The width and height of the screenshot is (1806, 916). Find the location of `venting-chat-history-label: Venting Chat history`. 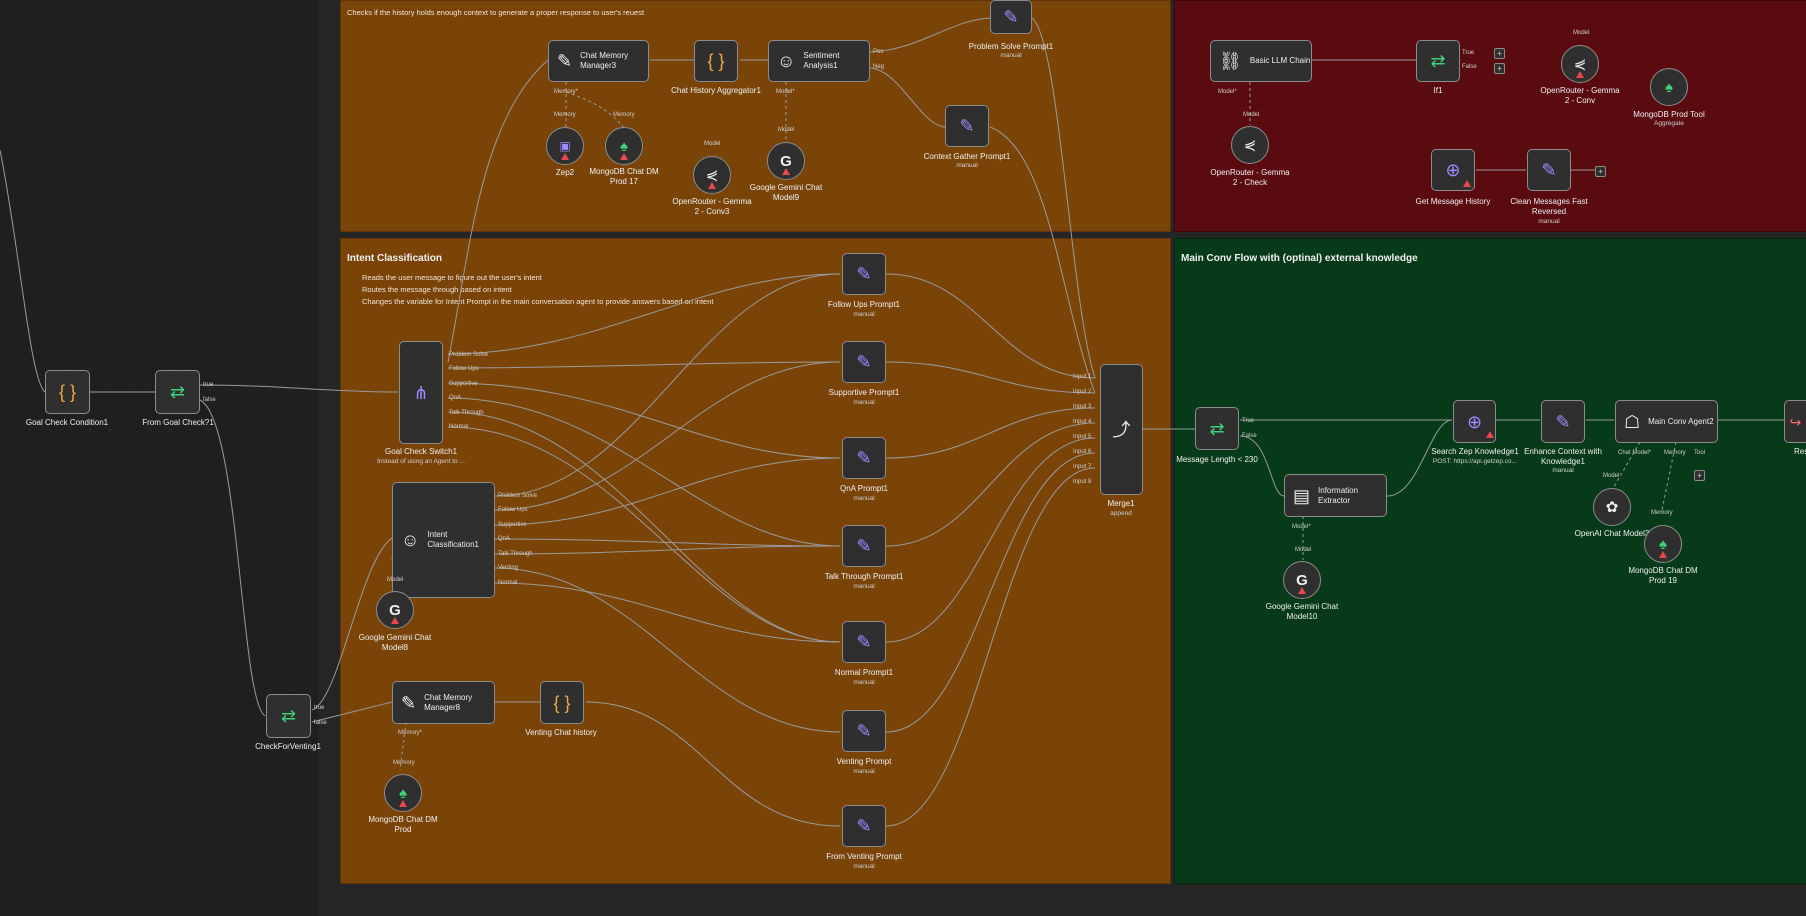

venting-chat-history-label: Venting Chat history is located at coordinates (561, 732).